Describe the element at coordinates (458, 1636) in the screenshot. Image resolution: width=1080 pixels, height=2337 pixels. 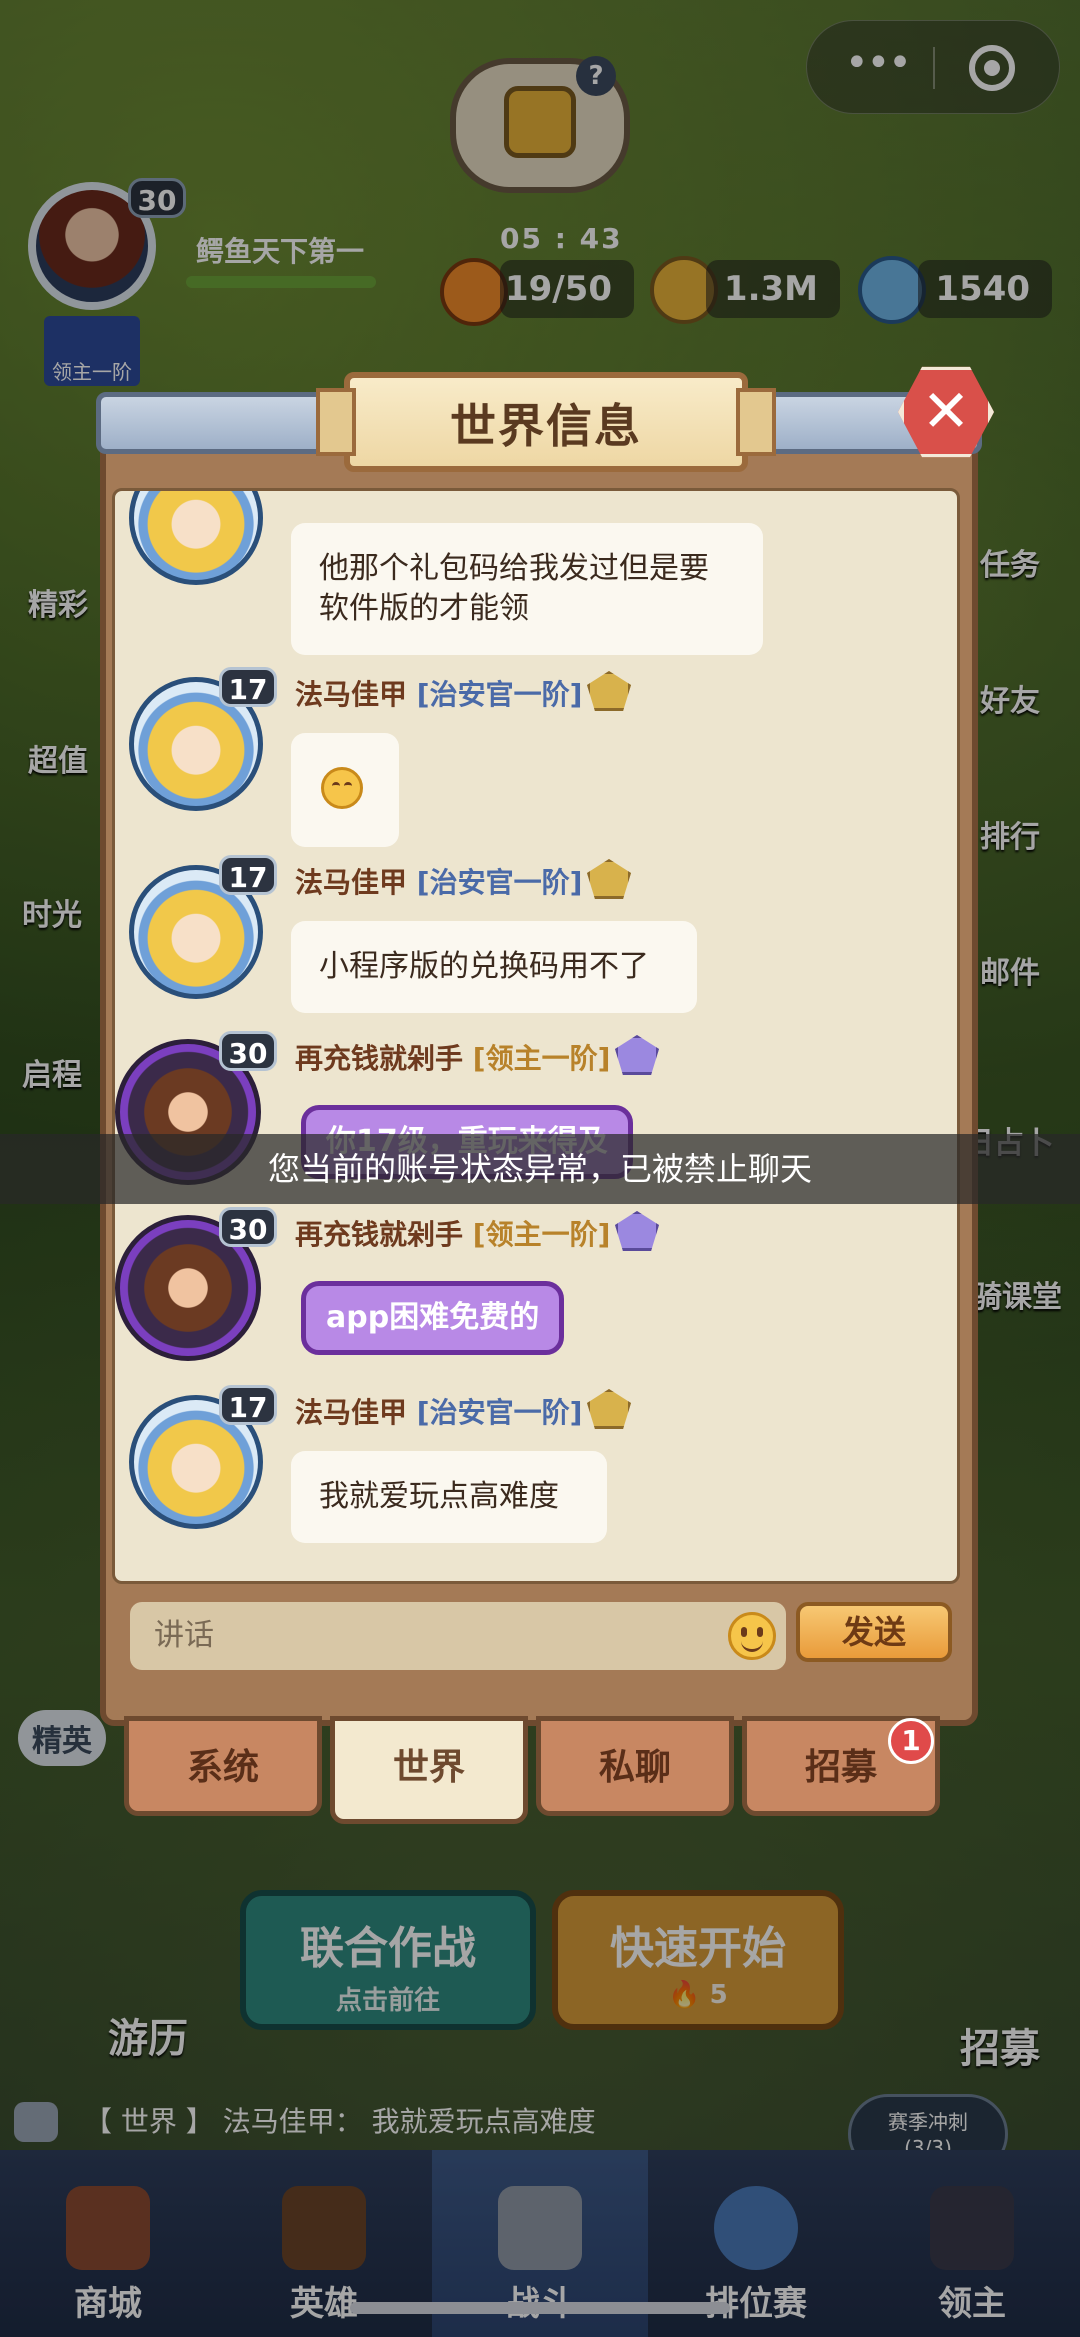
I see `chat-input: 讲话` at that location.